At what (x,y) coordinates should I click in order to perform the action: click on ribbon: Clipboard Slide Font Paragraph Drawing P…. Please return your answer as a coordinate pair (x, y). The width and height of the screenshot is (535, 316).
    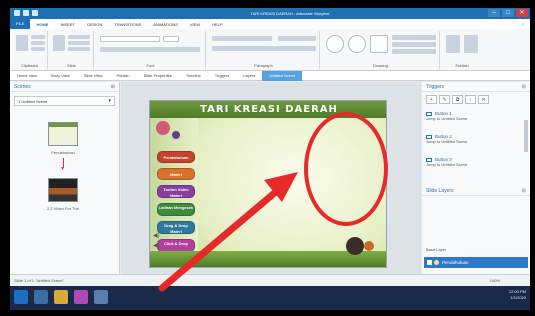
    Looking at the image, I should click on (270, 50).